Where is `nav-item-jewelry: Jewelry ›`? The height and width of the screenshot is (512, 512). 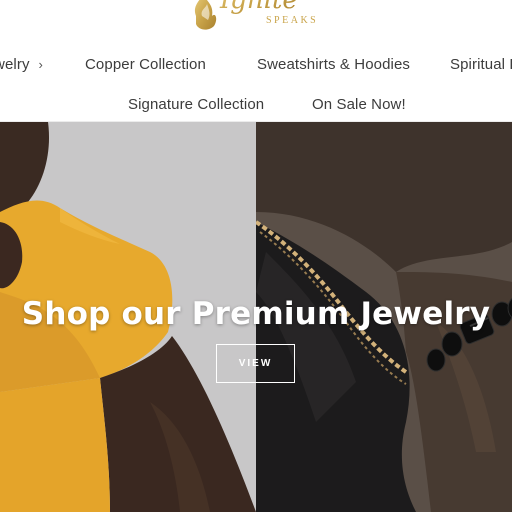 nav-item-jewelry: Jewelry › is located at coordinates (21, 64).